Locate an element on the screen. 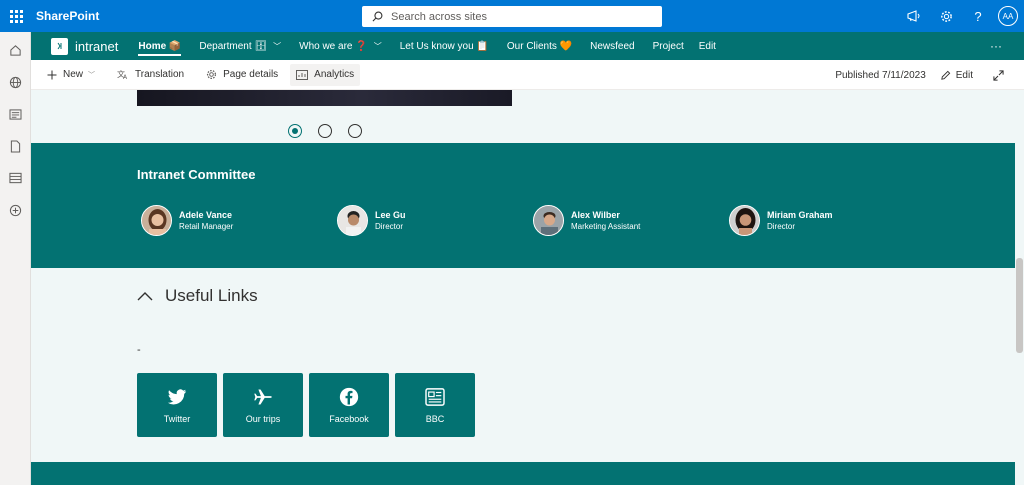  page-details-button: Page details is located at coordinates (242, 75).